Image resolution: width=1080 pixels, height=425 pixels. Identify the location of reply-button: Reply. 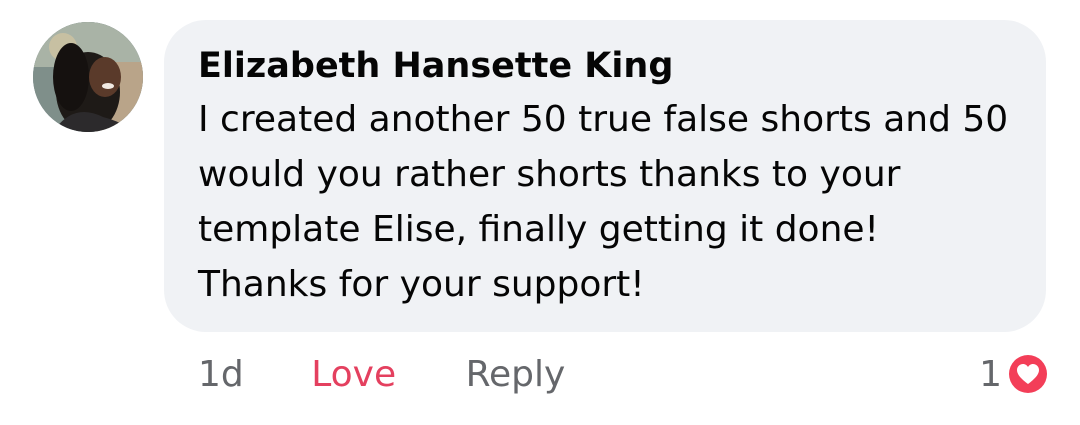
(516, 375).